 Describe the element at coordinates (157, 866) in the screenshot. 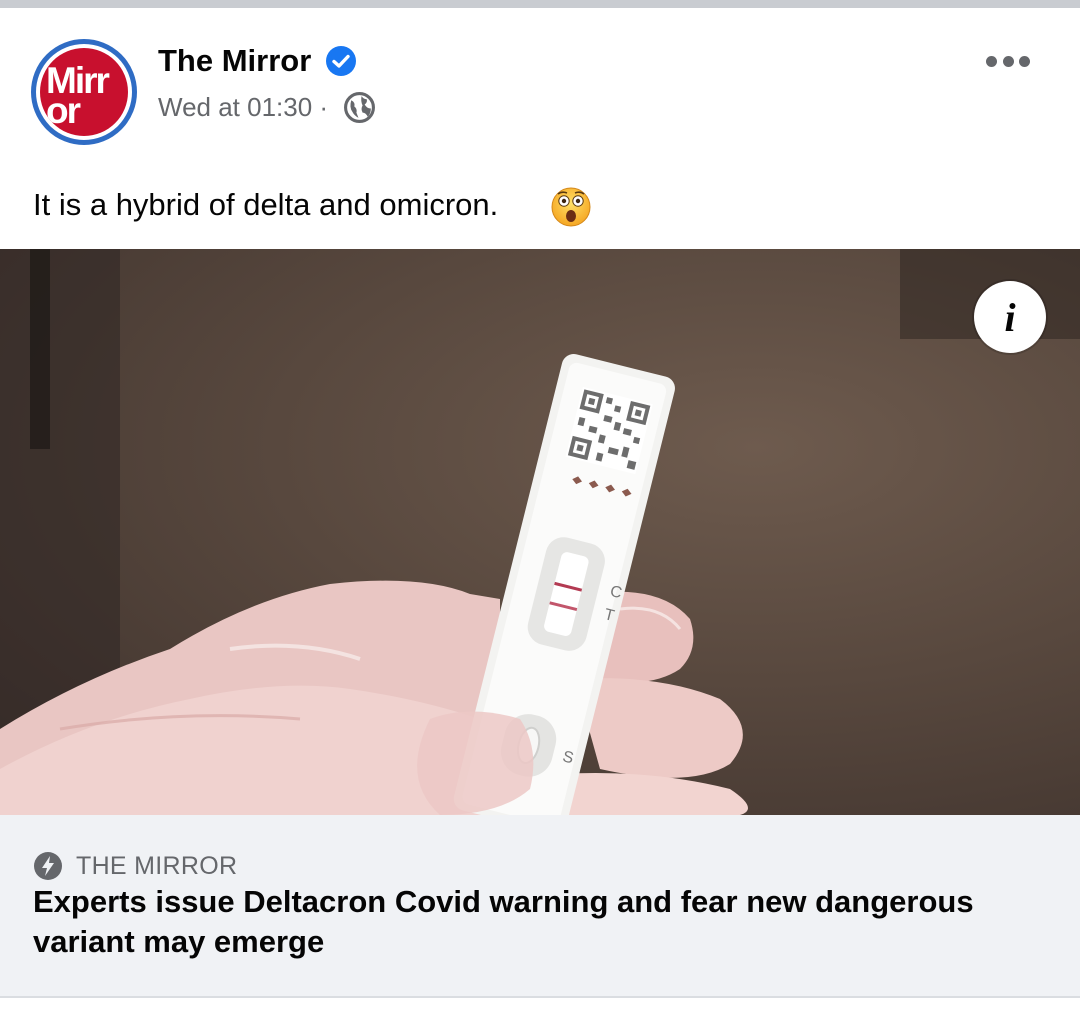

I see `link-source: THE MIRROR` at that location.